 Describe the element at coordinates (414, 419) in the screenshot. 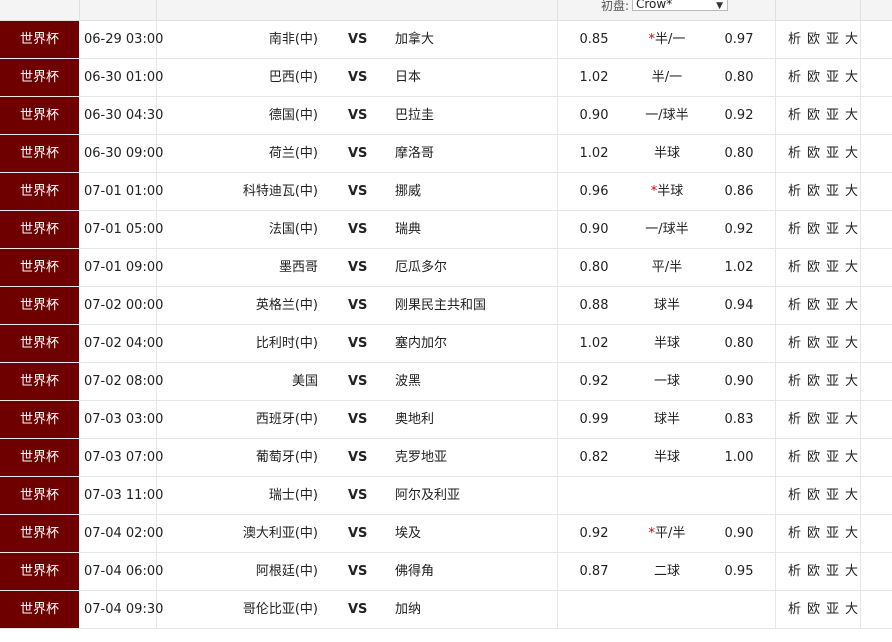

I see `away-team: 奥地利` at that location.